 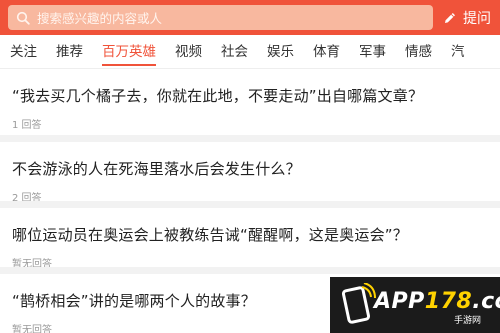 What do you see at coordinates (234, 51) in the screenshot?
I see `tab-society: 社会` at bounding box center [234, 51].